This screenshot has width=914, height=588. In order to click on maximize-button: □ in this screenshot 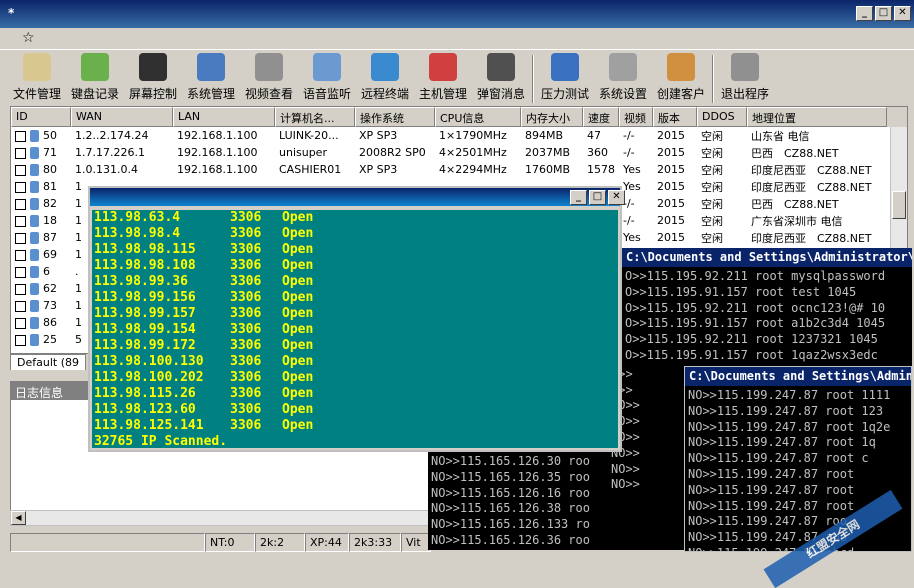, I will do `click(883, 13)`.